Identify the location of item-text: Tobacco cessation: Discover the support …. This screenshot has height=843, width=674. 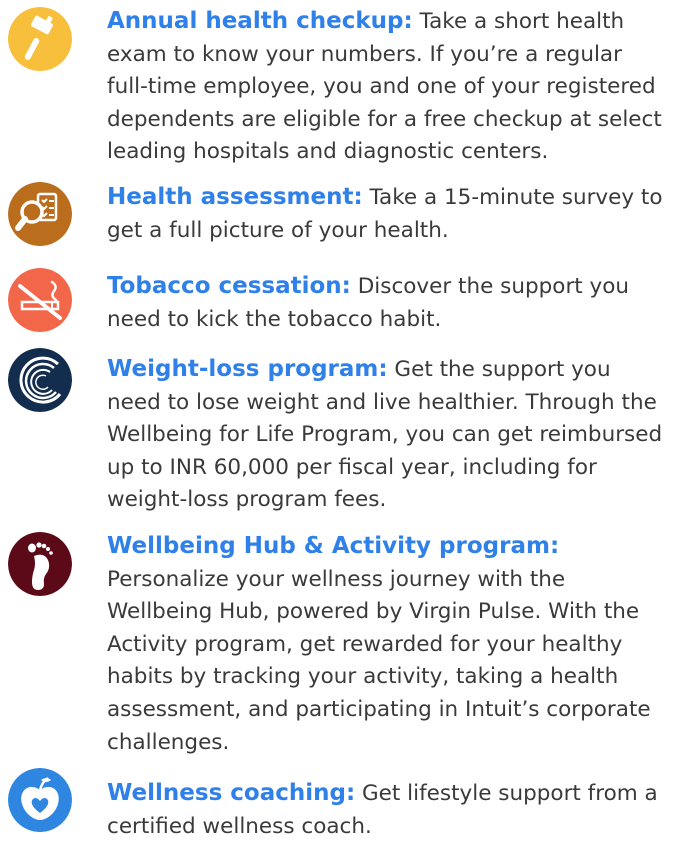
(387, 303).